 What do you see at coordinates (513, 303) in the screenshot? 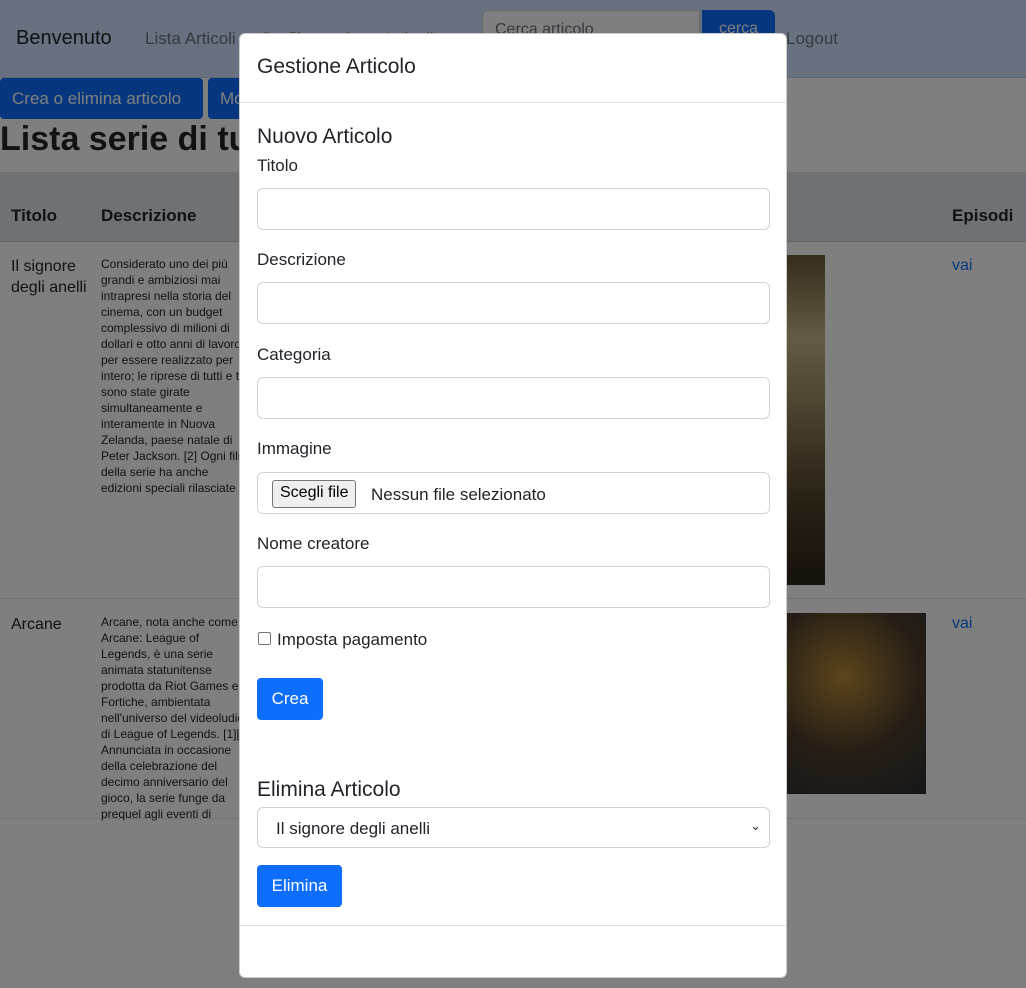
I see `descrizione-input` at bounding box center [513, 303].